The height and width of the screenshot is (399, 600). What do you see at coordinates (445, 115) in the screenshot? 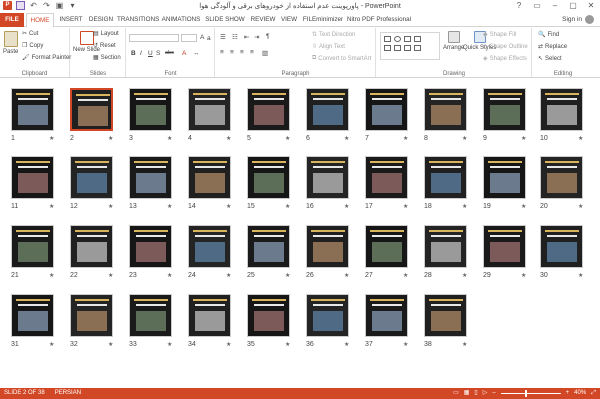
I see `slide-thumbnail: 8 ★` at bounding box center [445, 115].